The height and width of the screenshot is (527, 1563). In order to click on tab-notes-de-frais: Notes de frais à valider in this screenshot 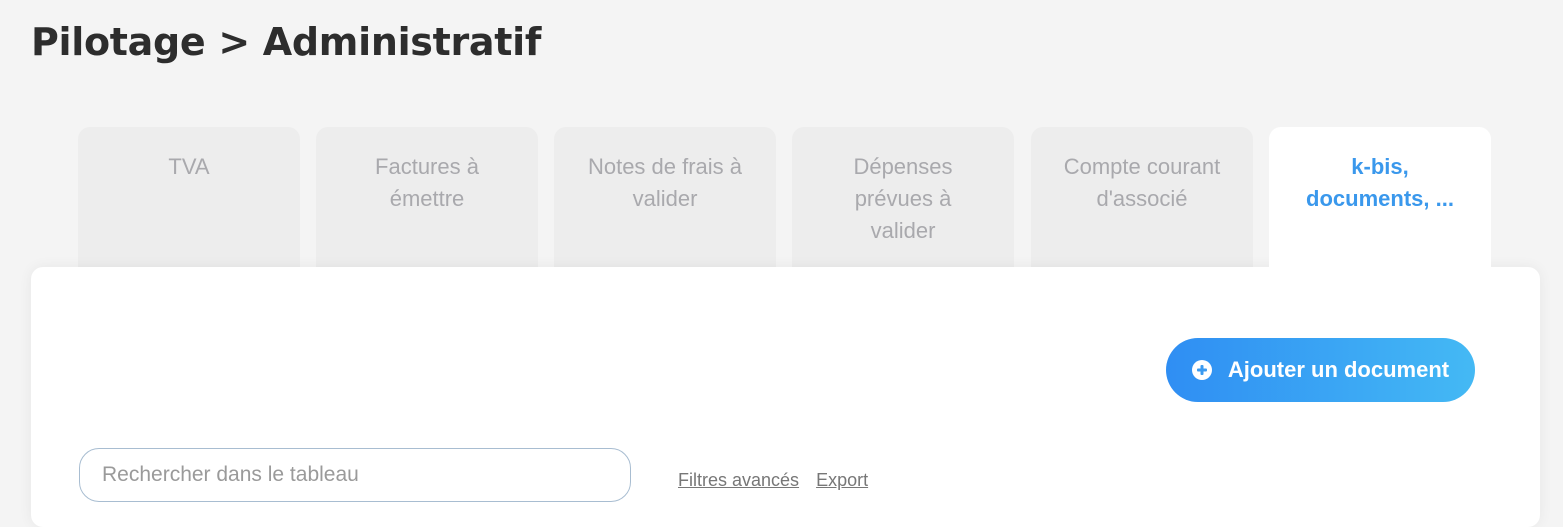, I will do `click(665, 198)`.